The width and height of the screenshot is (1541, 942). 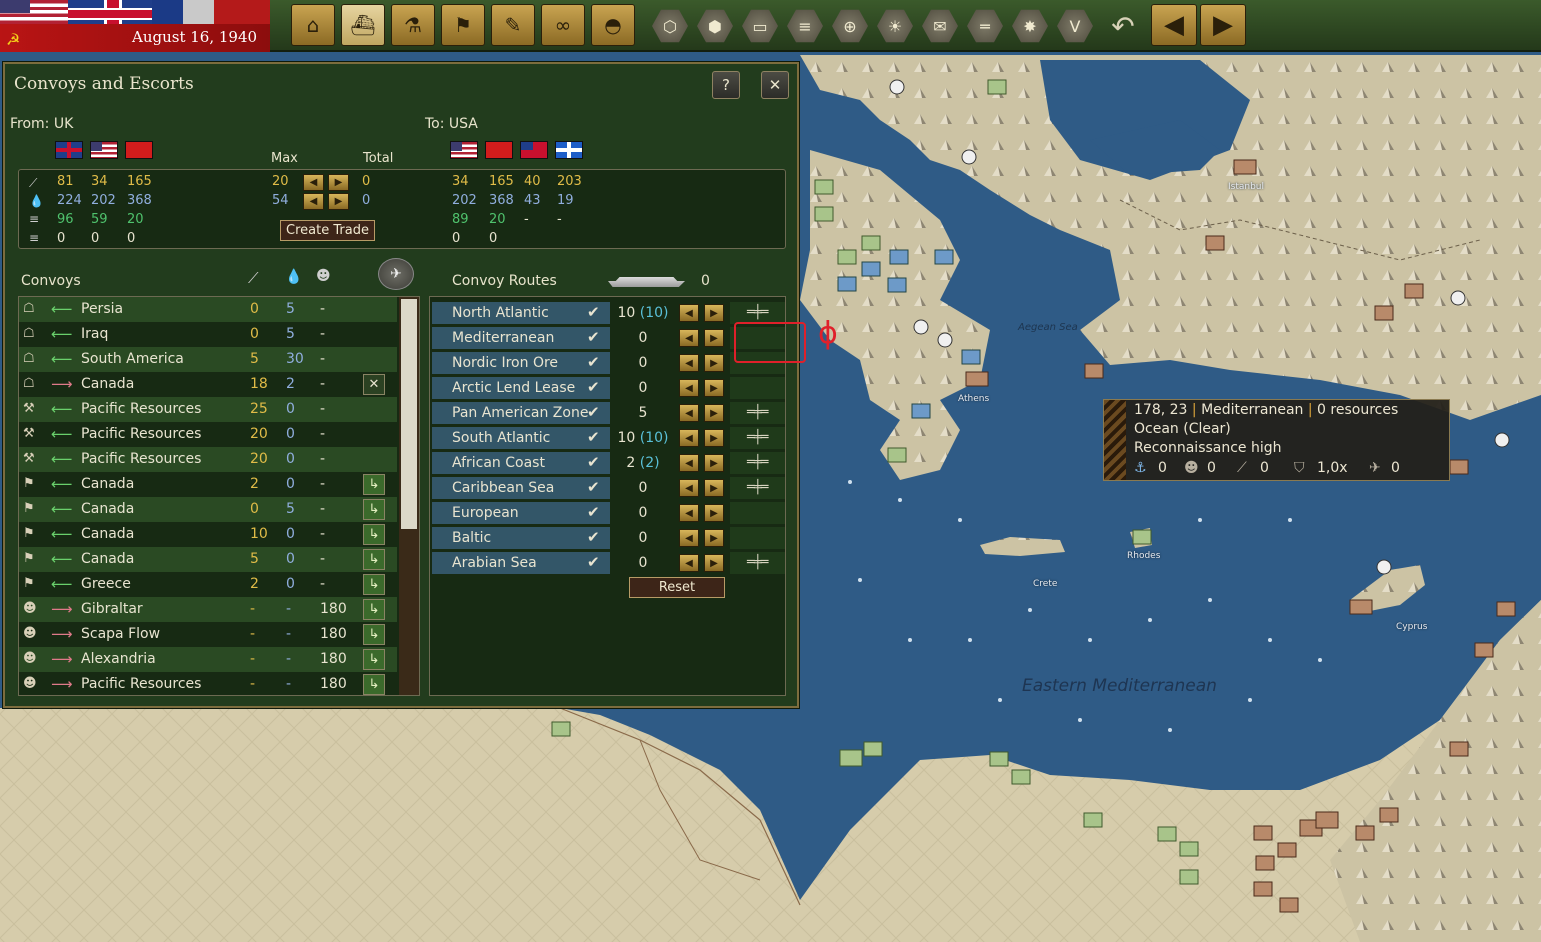 What do you see at coordinates (313, 25) in the screenshot?
I see `production-button: ⌂` at bounding box center [313, 25].